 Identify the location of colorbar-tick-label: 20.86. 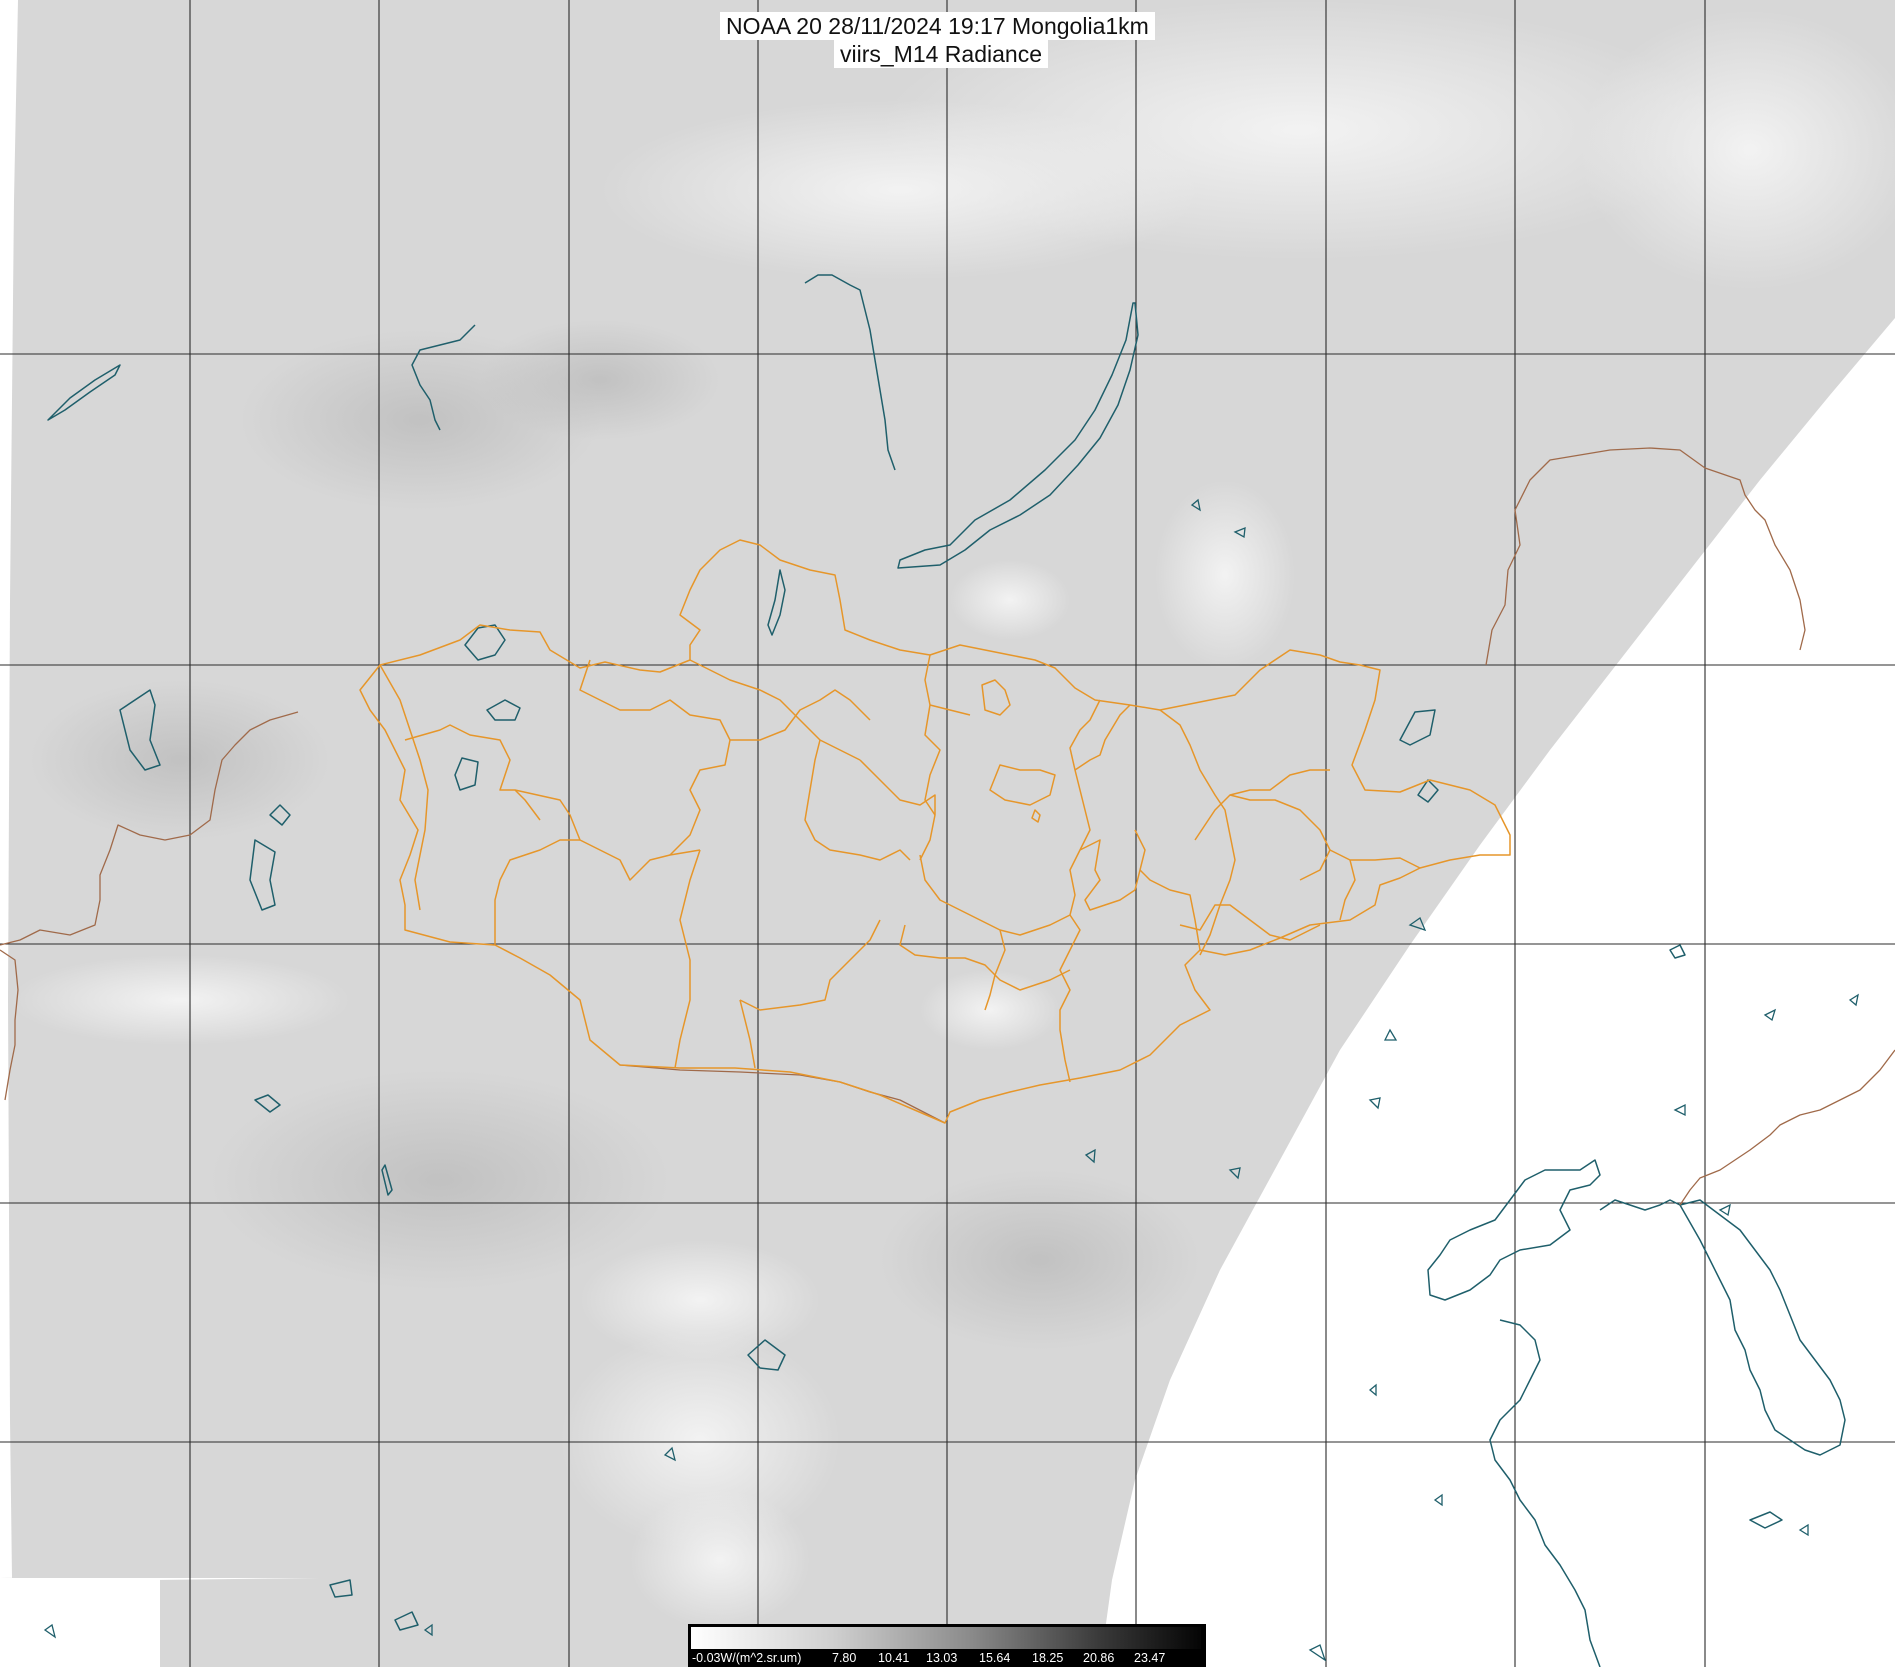
(1099, 1658).